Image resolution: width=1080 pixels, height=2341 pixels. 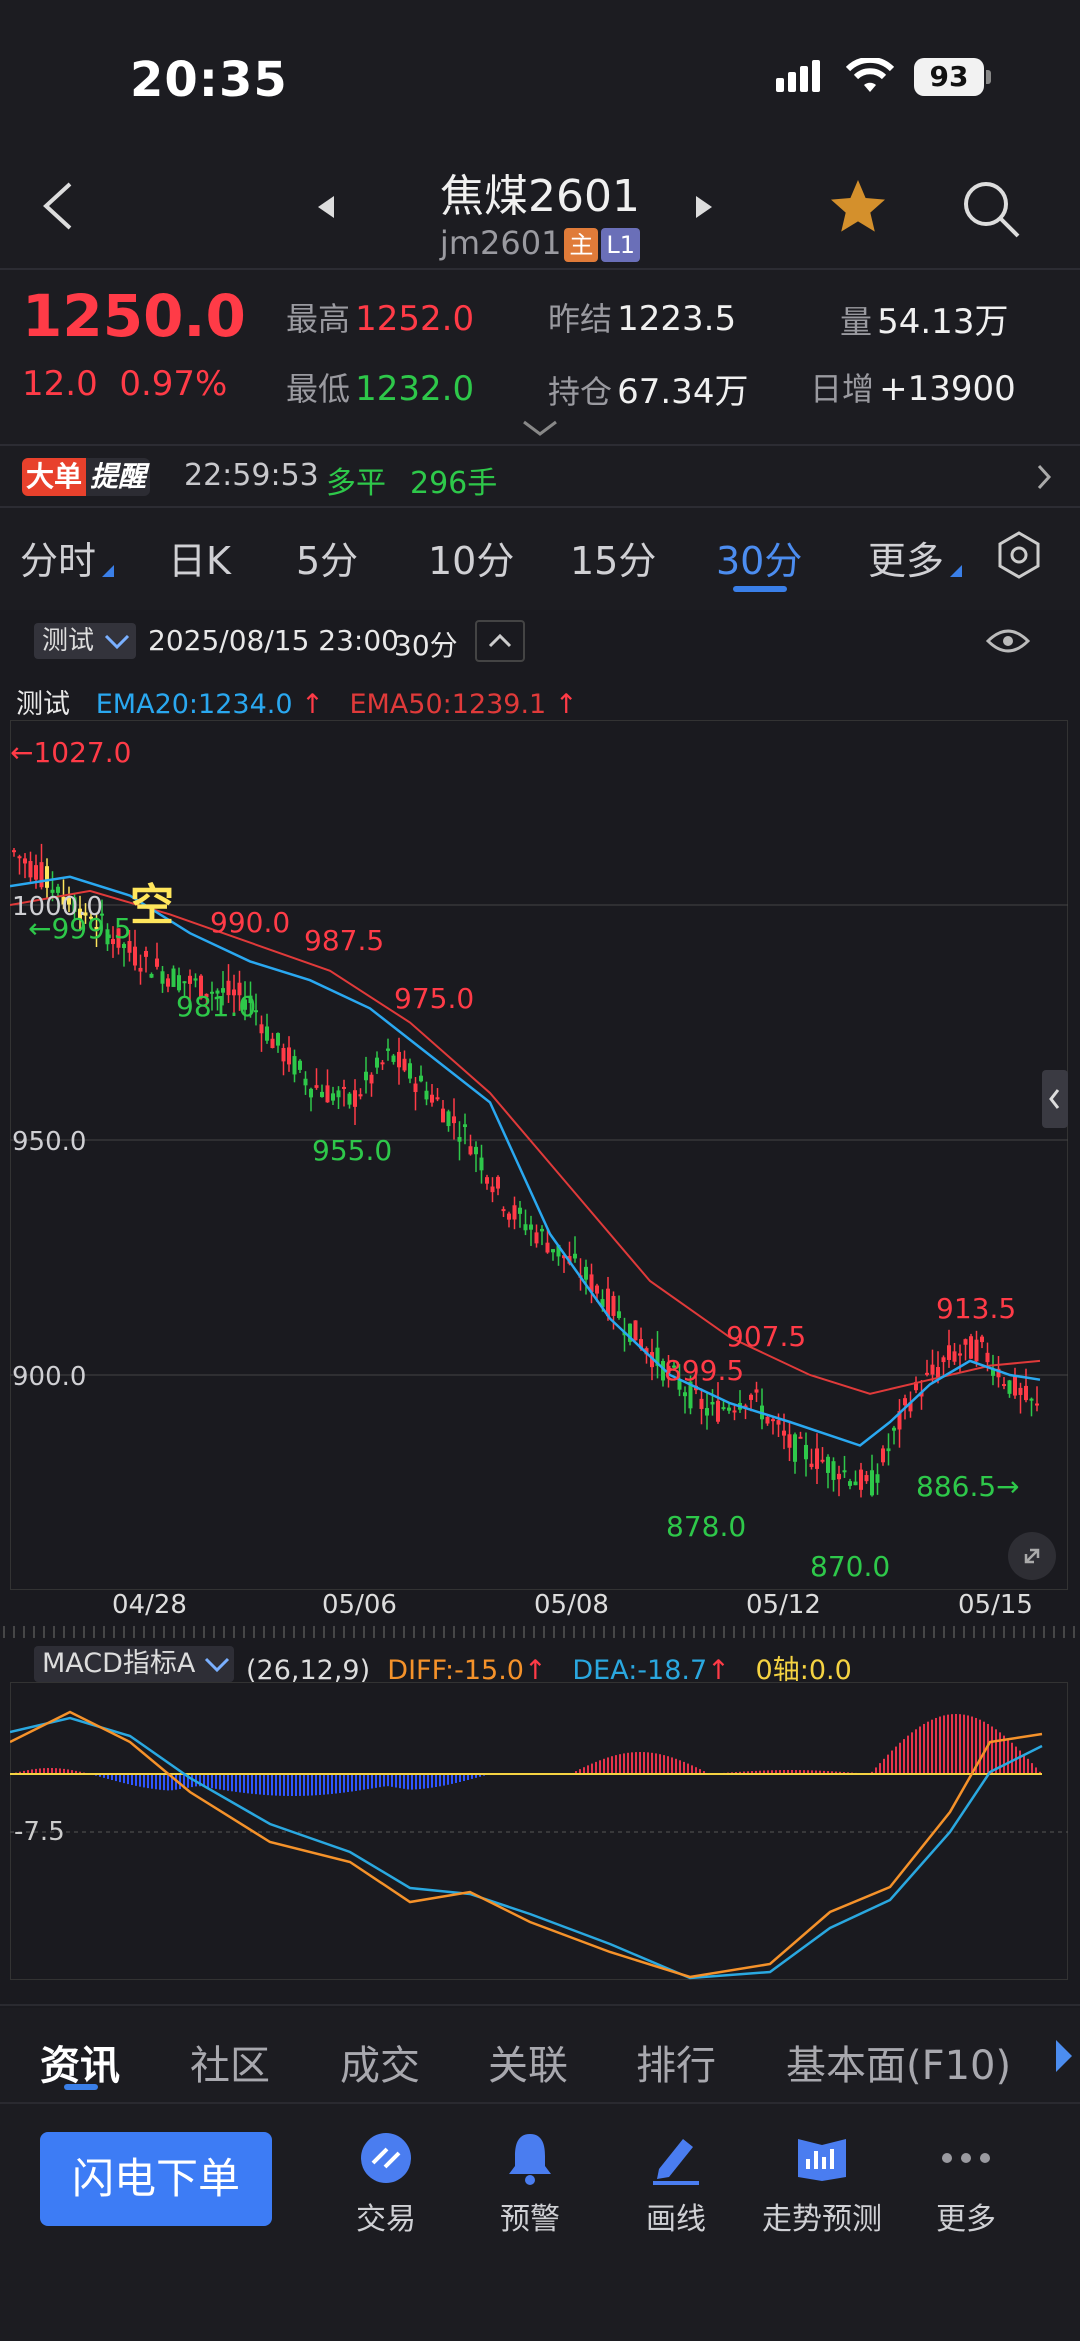 What do you see at coordinates (703, 209) in the screenshot?
I see `next-contract-icon` at bounding box center [703, 209].